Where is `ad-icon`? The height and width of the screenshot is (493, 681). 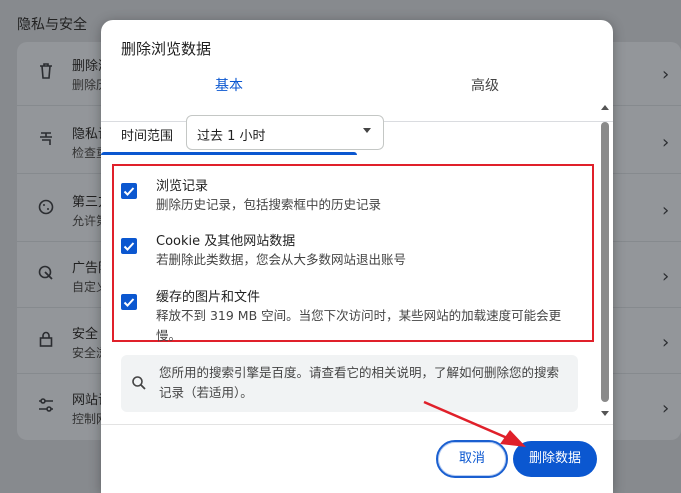
ad-icon is located at coordinates (46, 276).